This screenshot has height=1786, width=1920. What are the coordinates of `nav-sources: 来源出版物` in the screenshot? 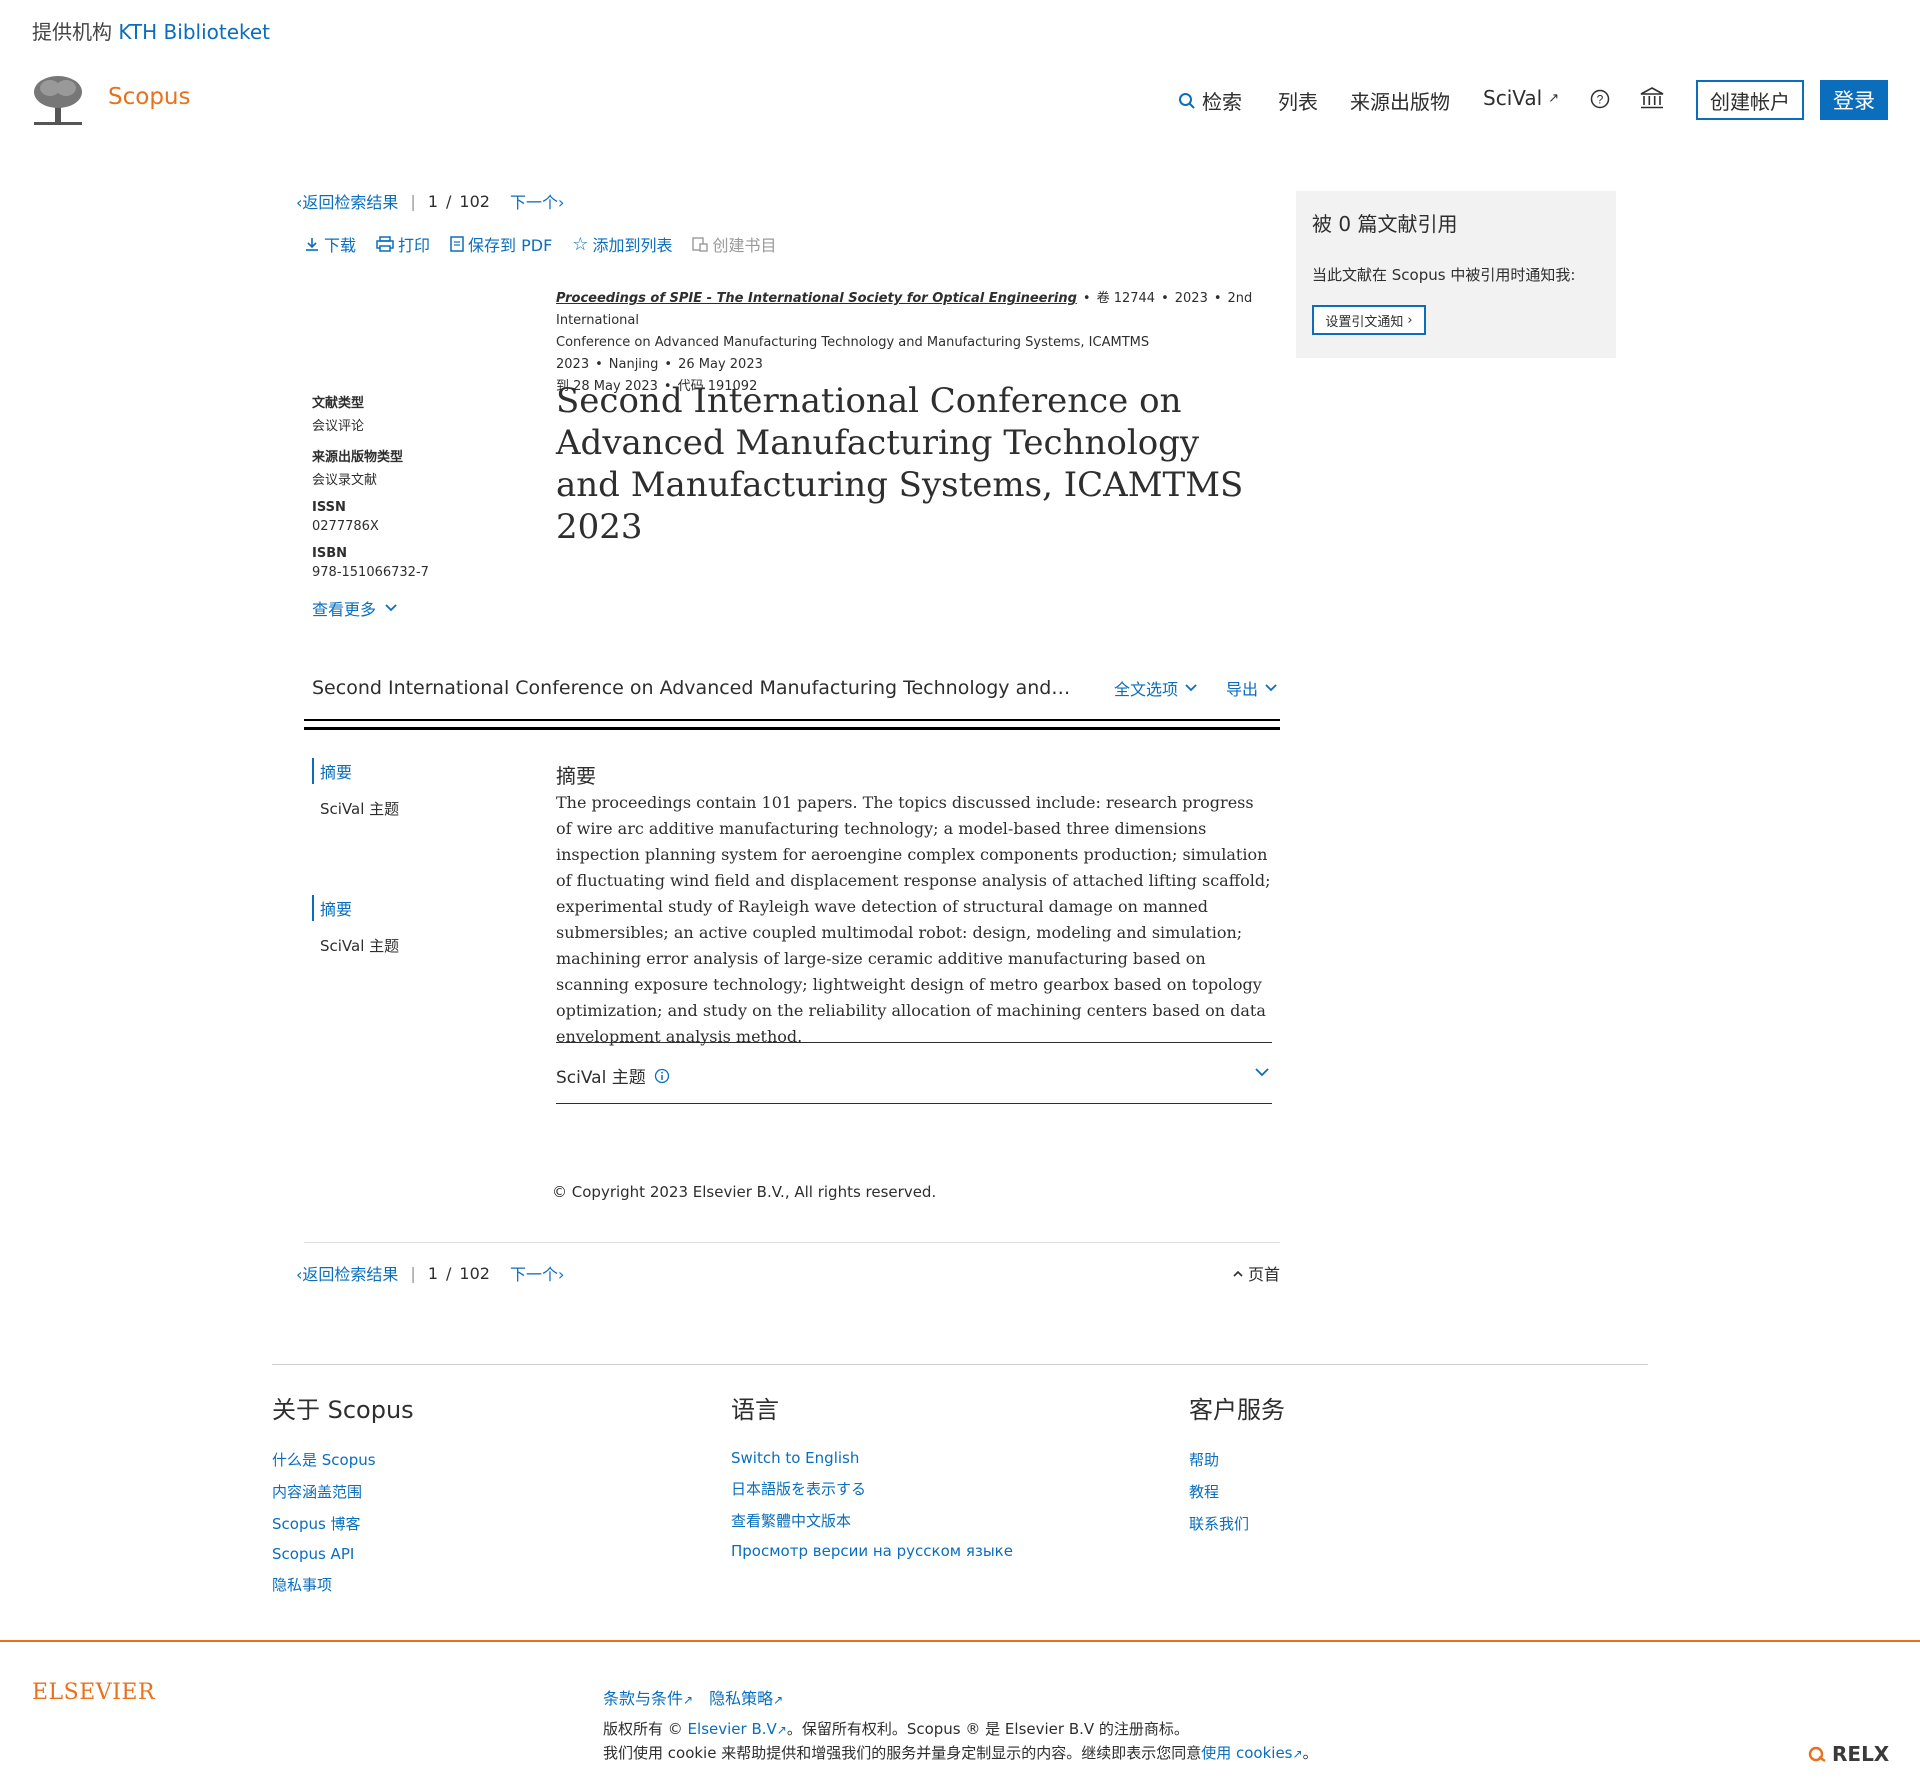 It's located at (1400, 100).